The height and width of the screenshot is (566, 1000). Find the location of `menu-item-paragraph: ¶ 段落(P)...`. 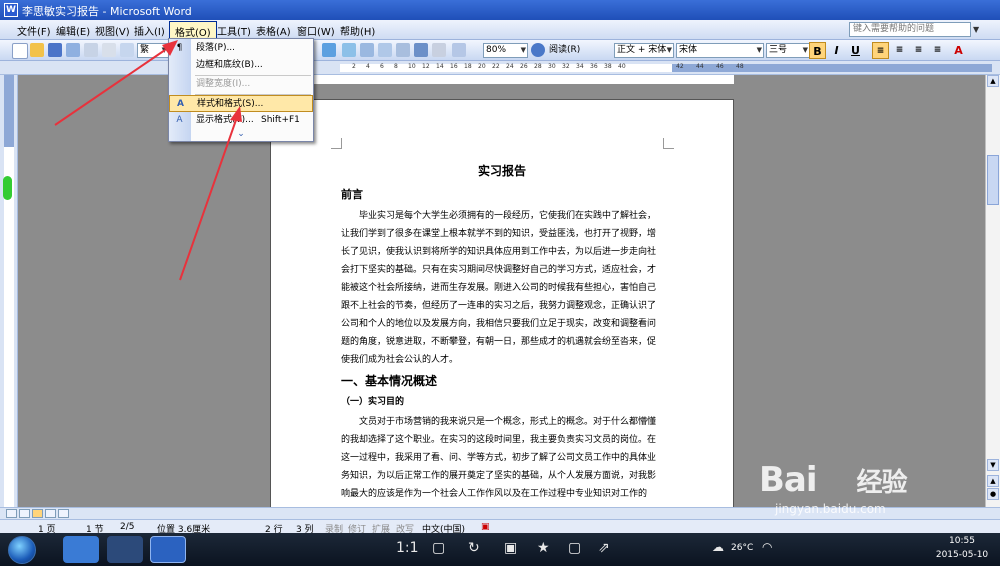

menu-item-paragraph: ¶ 段落(P)... is located at coordinates (241, 48).